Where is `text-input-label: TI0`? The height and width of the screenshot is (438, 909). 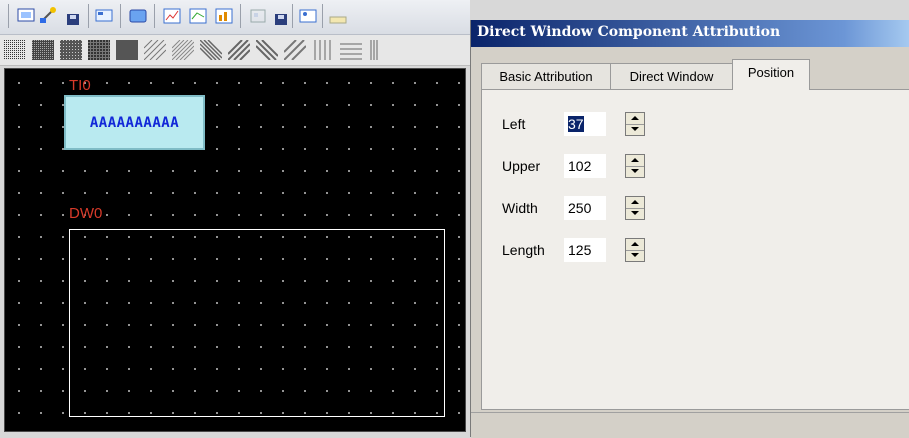
text-input-label: TI0 is located at coordinates (80, 85).